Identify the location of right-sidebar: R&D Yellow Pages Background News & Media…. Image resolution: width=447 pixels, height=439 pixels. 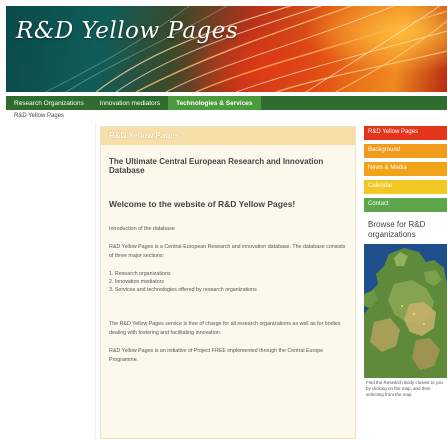
(405, 282).